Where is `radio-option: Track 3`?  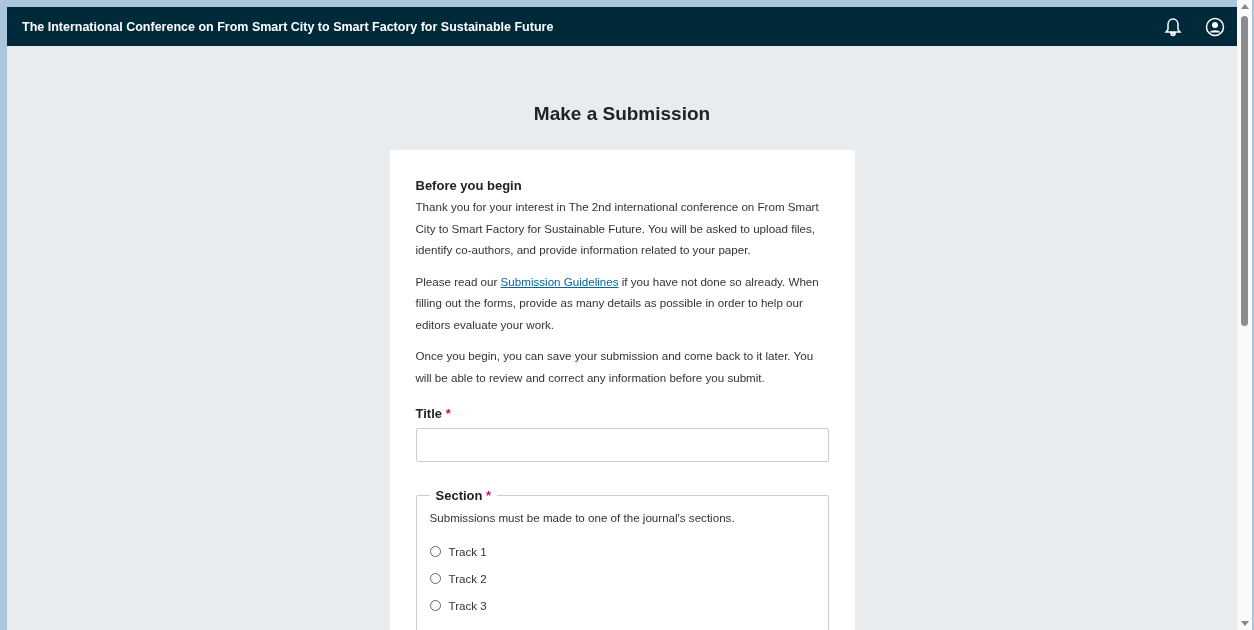 radio-option: Track 3 is located at coordinates (622, 605).